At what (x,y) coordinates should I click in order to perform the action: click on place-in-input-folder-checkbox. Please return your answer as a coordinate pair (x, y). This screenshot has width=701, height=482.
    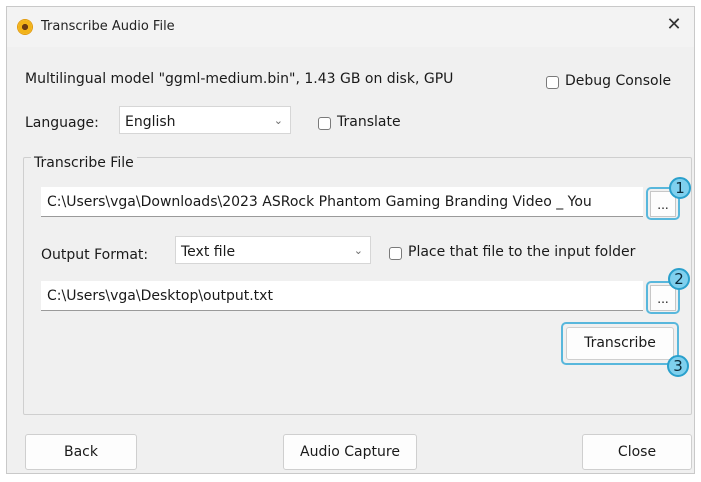
    Looking at the image, I should click on (395, 253).